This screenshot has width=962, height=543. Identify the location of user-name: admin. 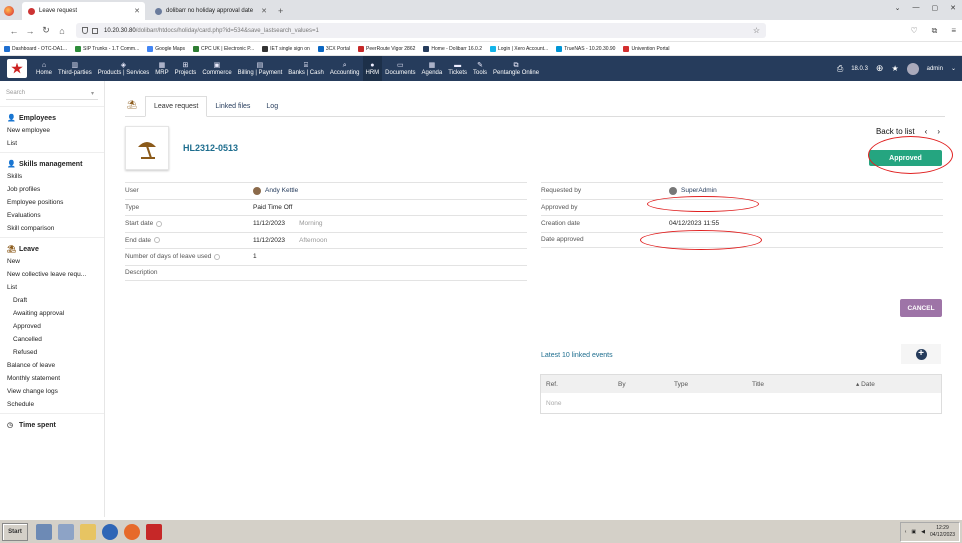
(935, 69).